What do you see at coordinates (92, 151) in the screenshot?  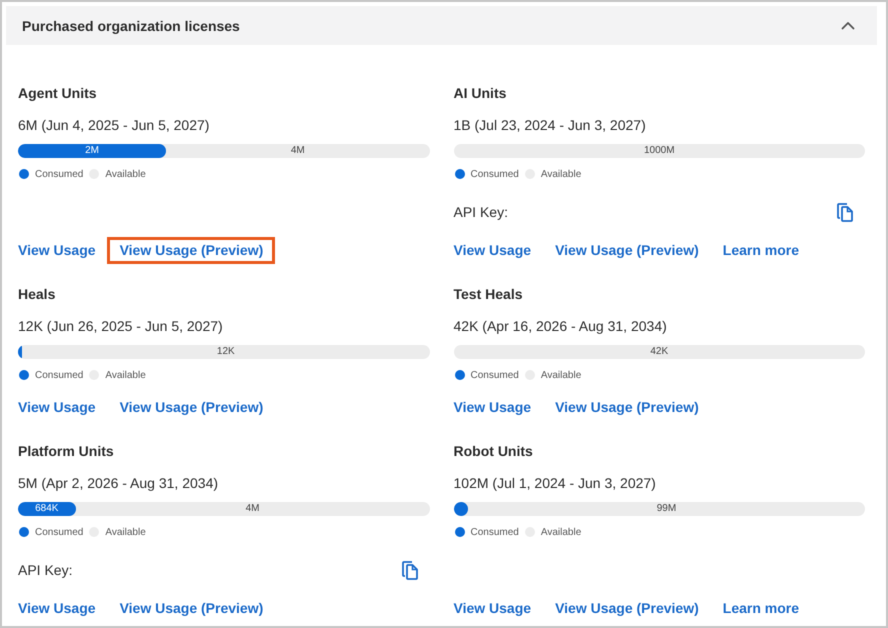 I see `consumed-amount: 2M` at bounding box center [92, 151].